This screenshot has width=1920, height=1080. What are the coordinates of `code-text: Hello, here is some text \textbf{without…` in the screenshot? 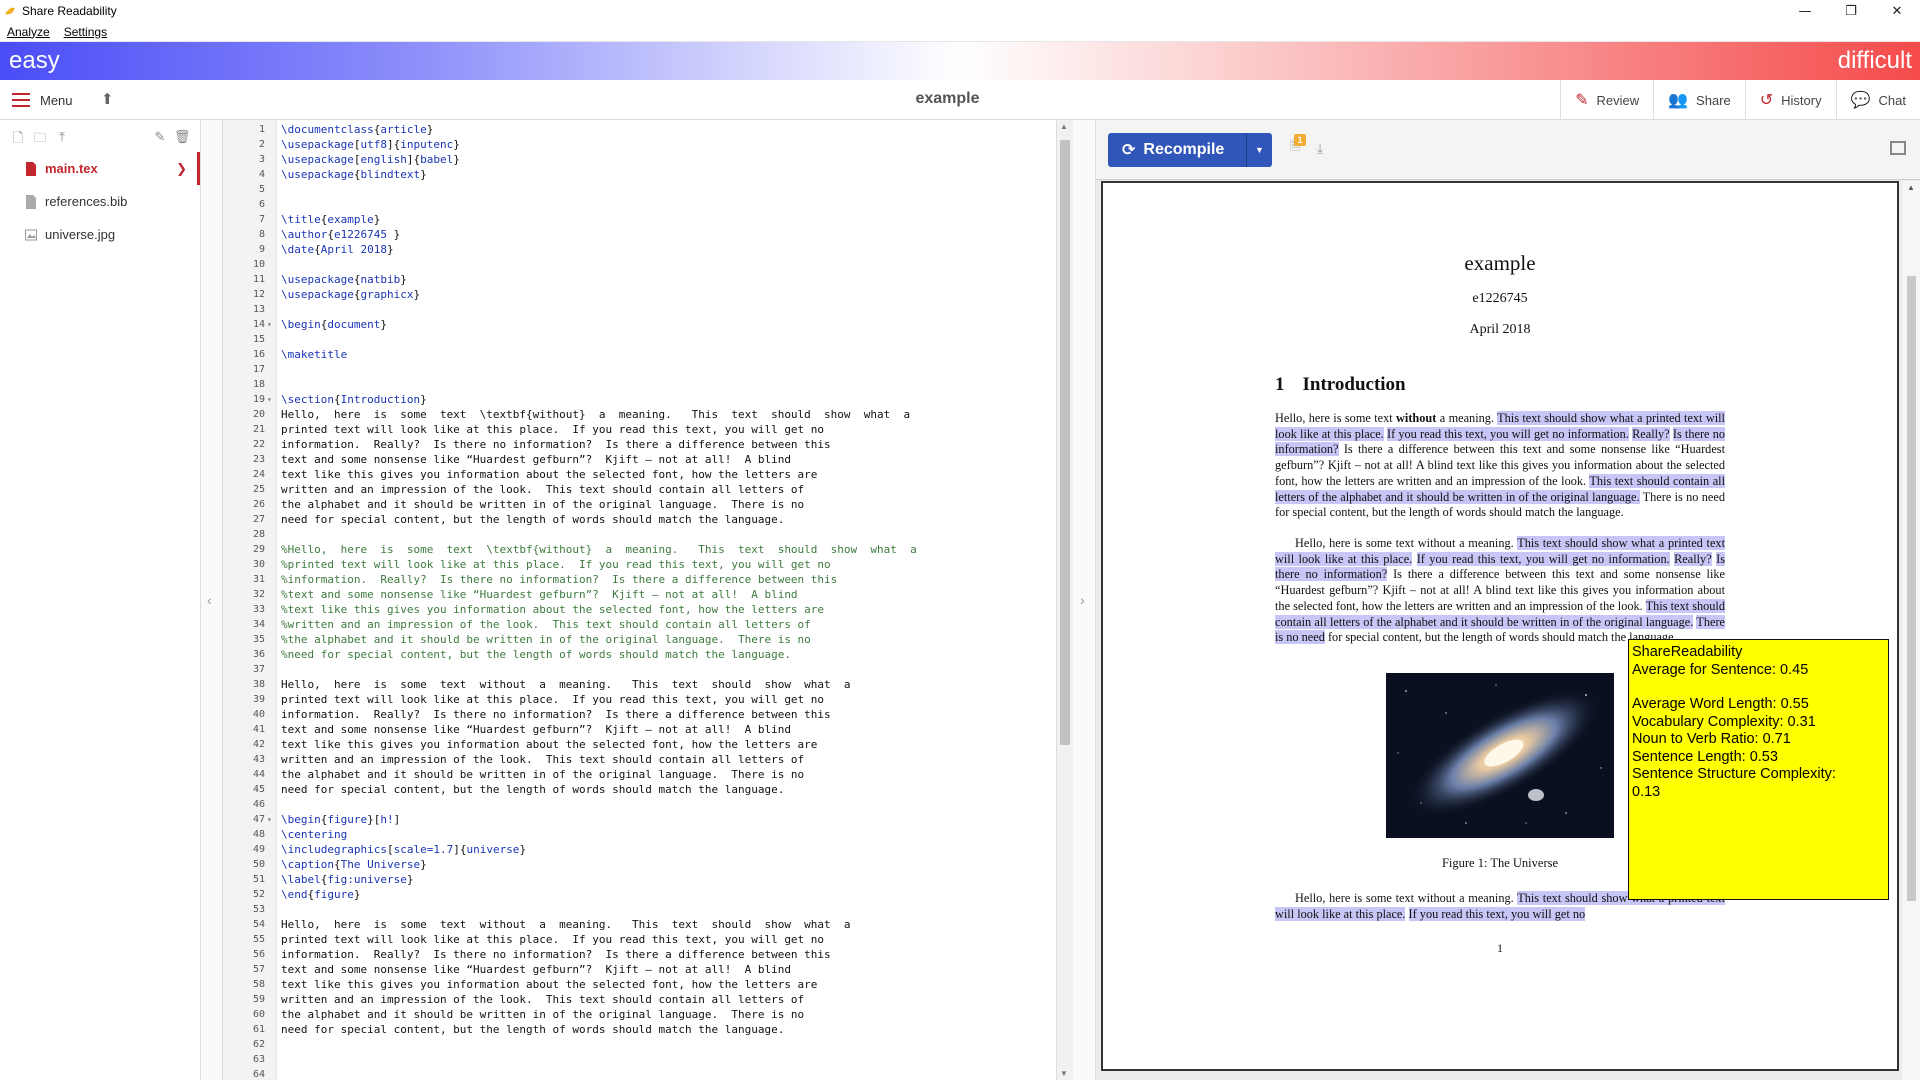 It's located at (596, 414).